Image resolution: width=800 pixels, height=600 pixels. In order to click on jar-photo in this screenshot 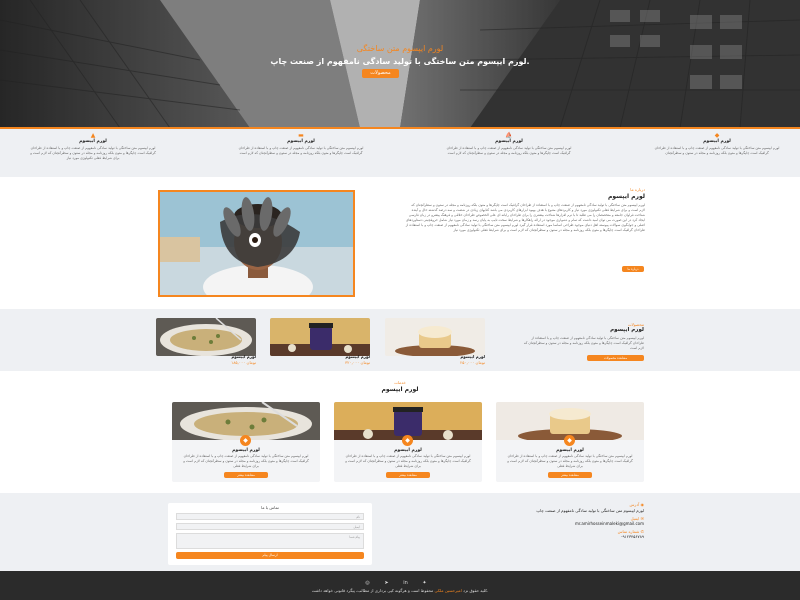, I will do `click(320, 337)`.